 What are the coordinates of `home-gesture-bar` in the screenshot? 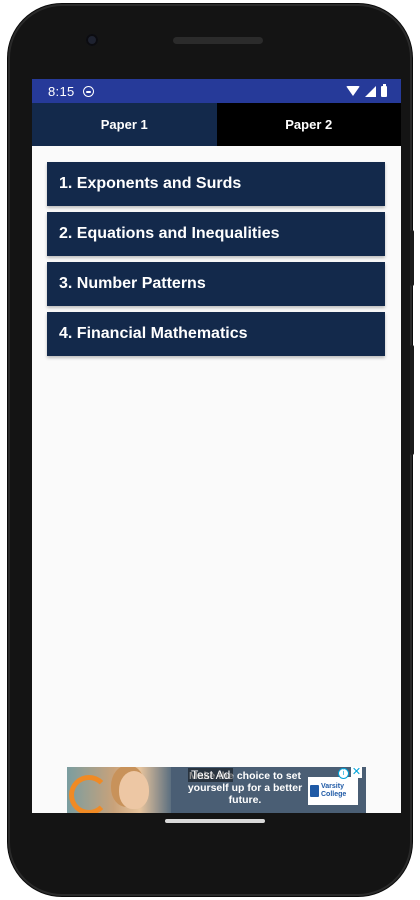 It's located at (215, 821).